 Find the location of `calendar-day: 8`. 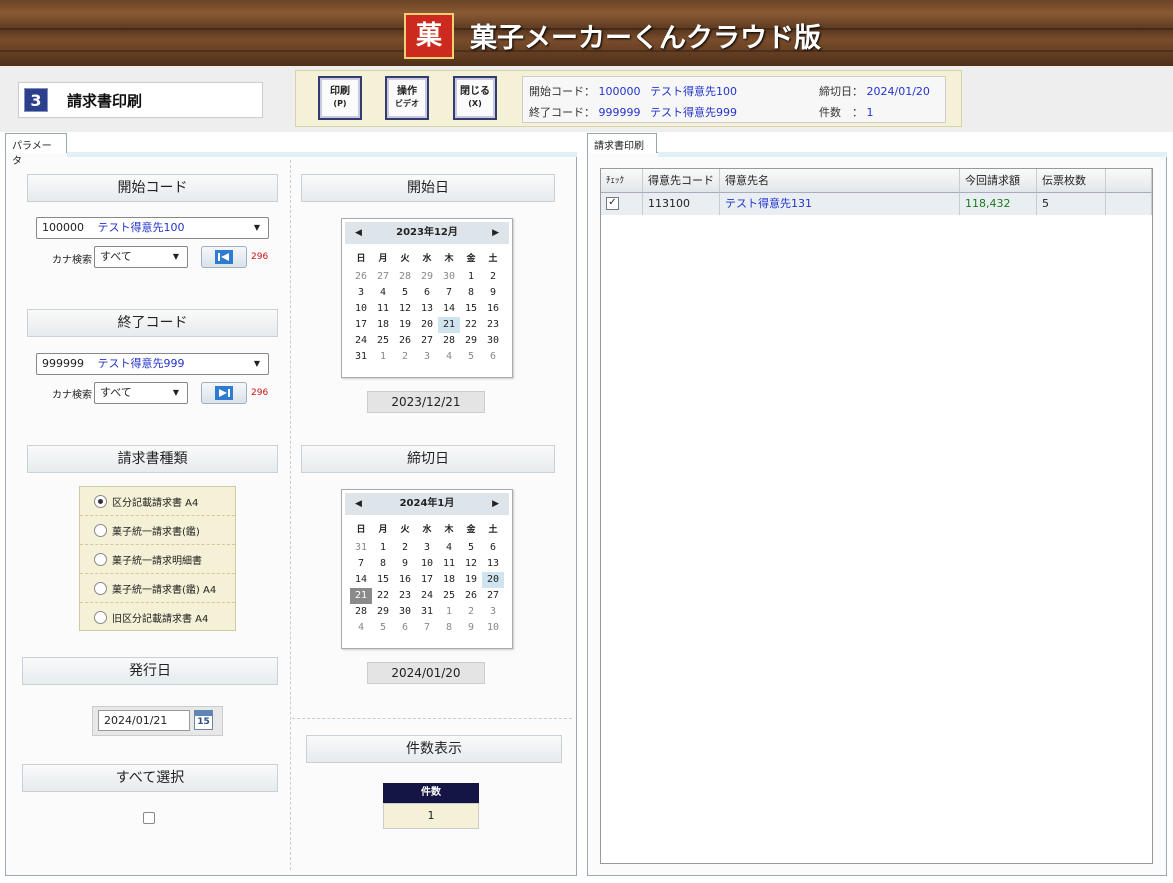

calendar-day: 8 is located at coordinates (449, 628).